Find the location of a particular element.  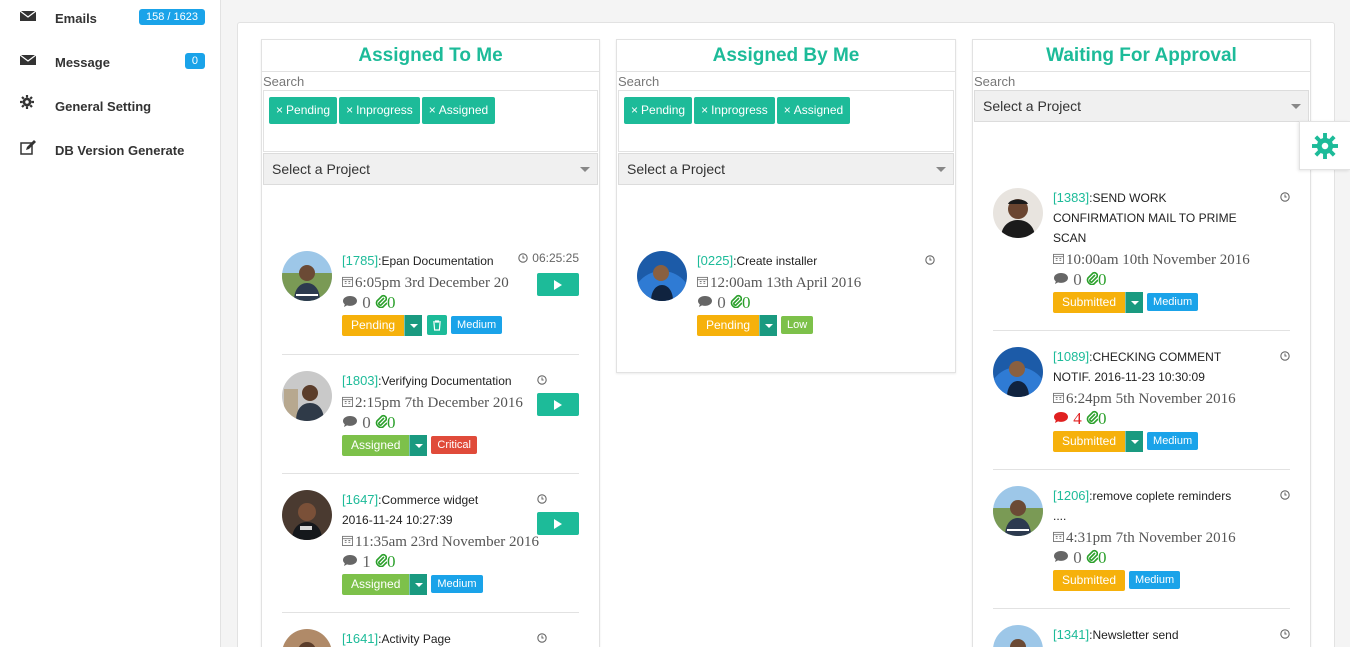

task-date: 10:00am 10th November 2016 is located at coordinates (1171, 260).